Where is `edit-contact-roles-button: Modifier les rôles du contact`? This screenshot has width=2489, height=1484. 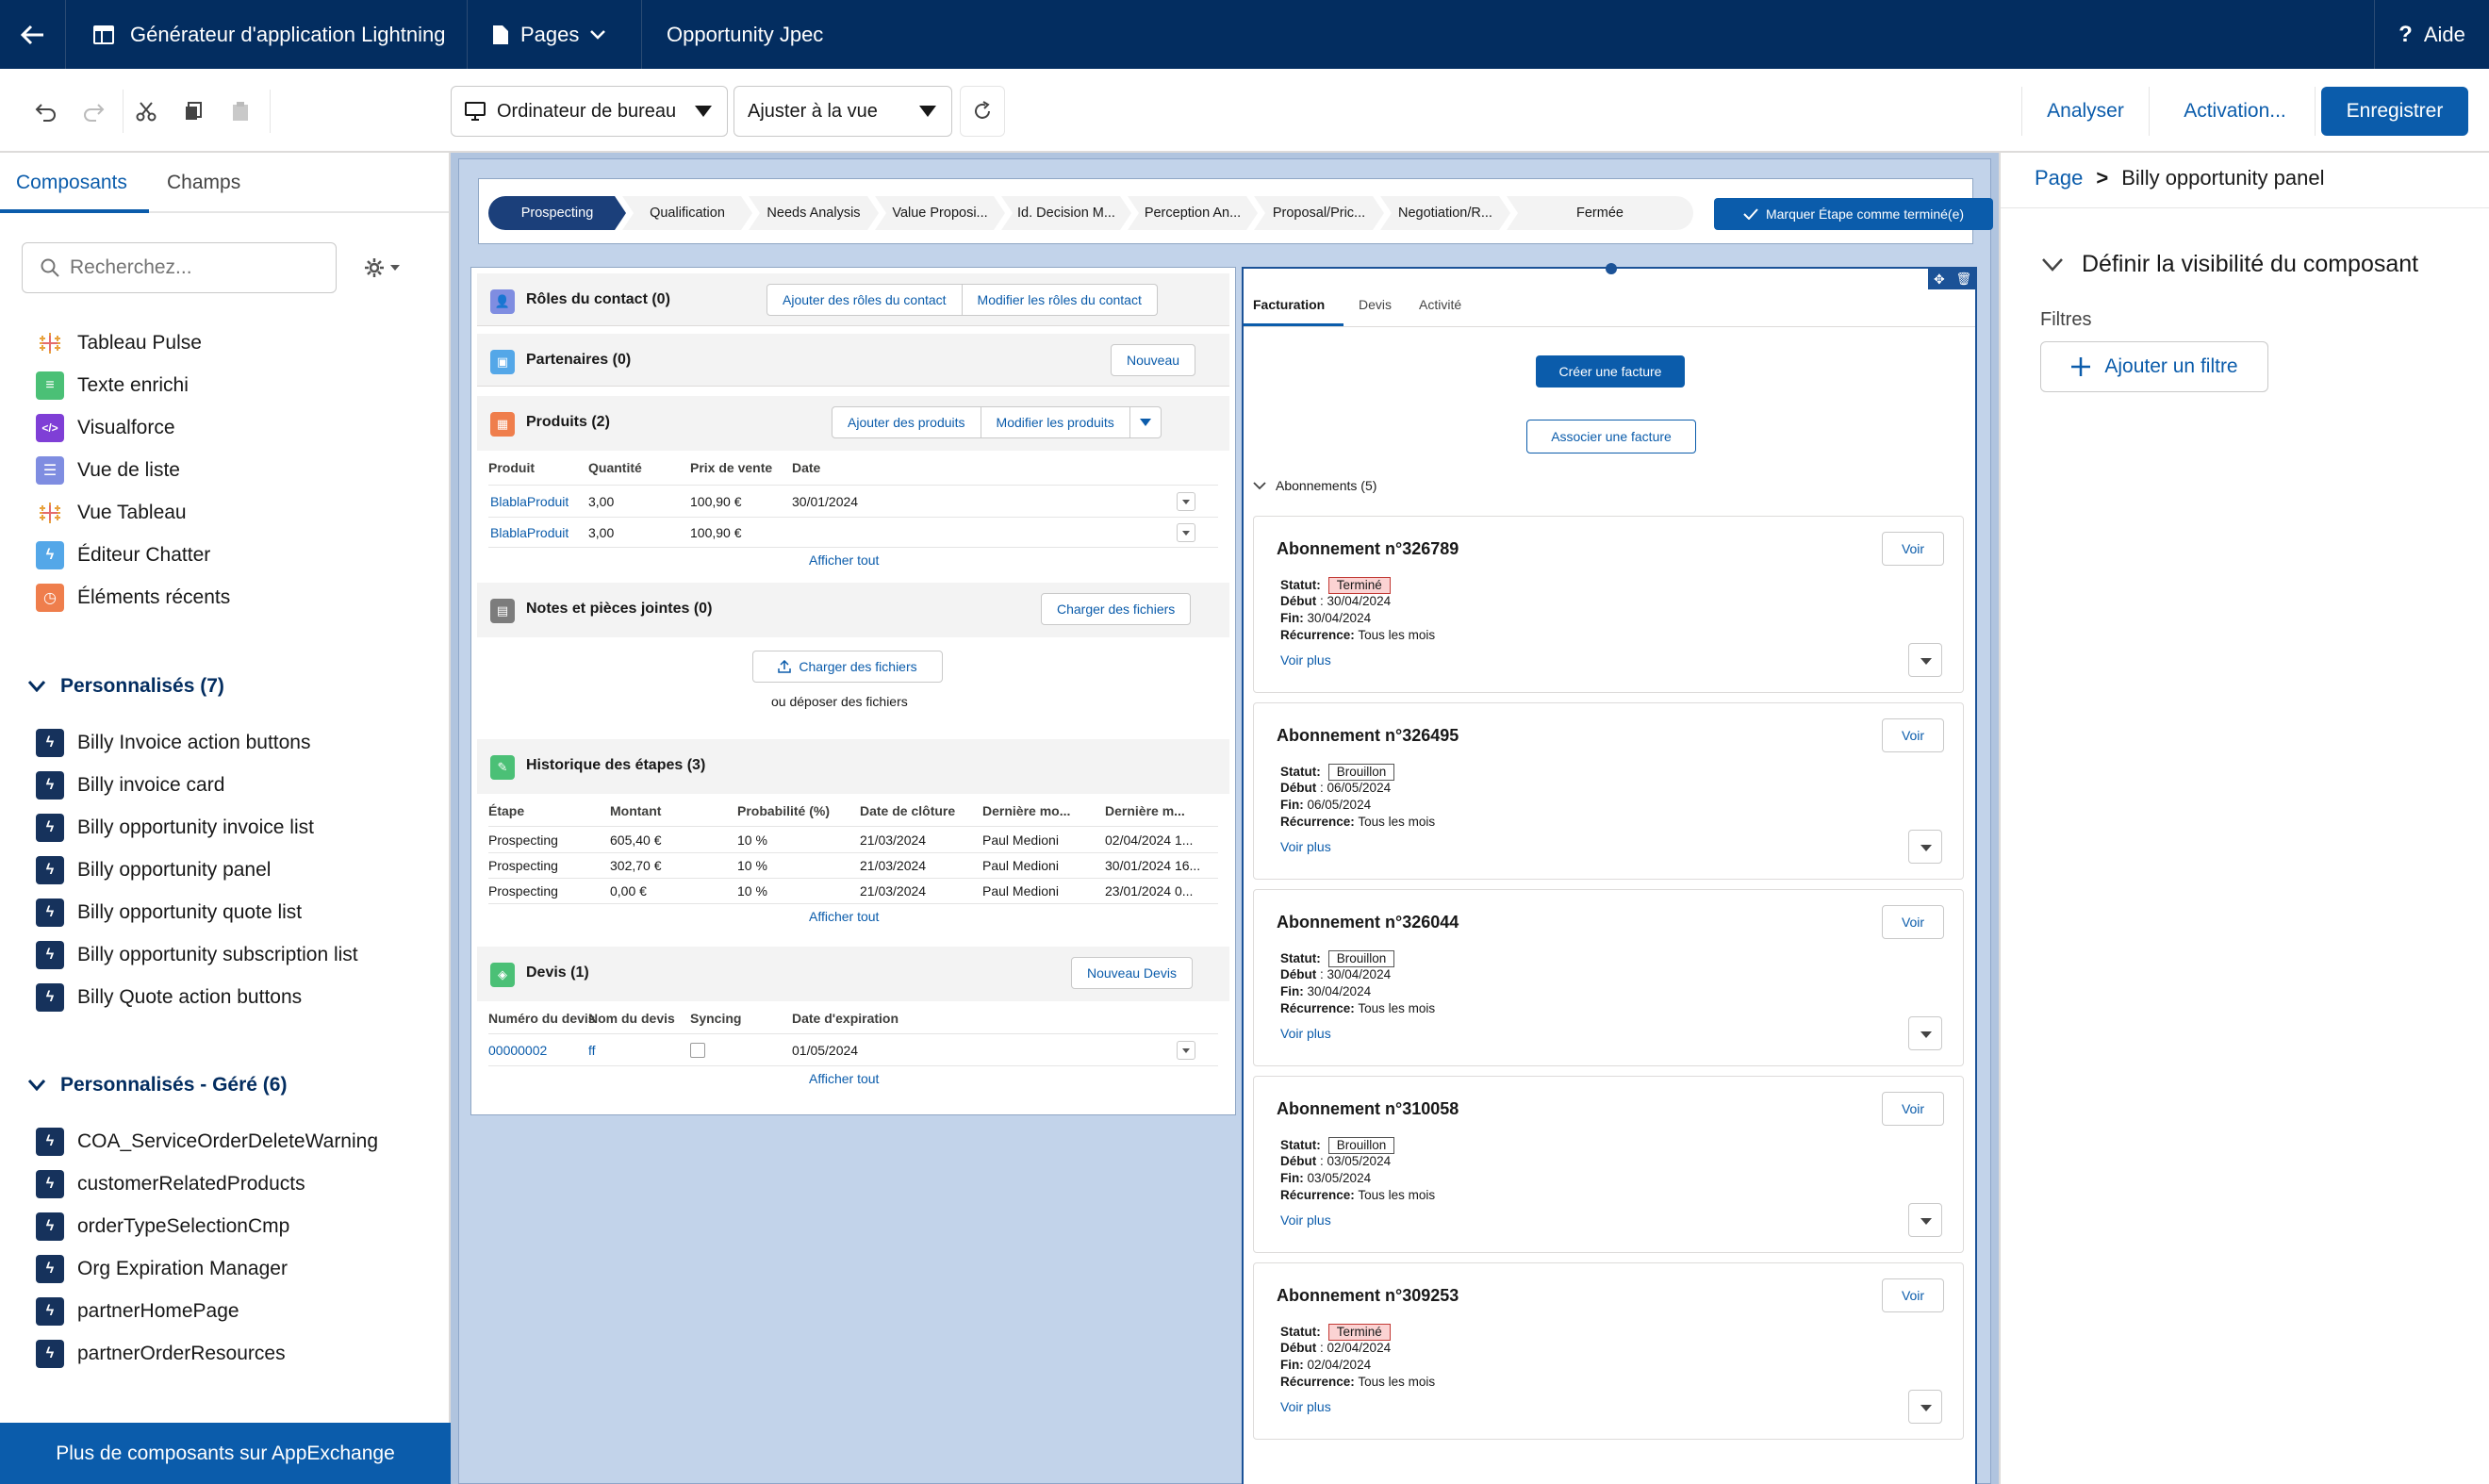 edit-contact-roles-button: Modifier les rôles du contact is located at coordinates (1060, 300).